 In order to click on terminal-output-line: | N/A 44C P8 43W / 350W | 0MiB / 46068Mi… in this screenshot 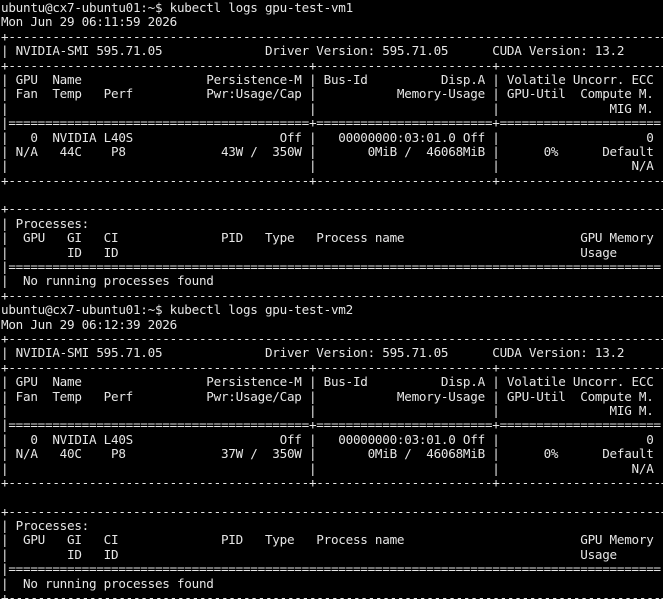, I will do `click(332, 151)`.